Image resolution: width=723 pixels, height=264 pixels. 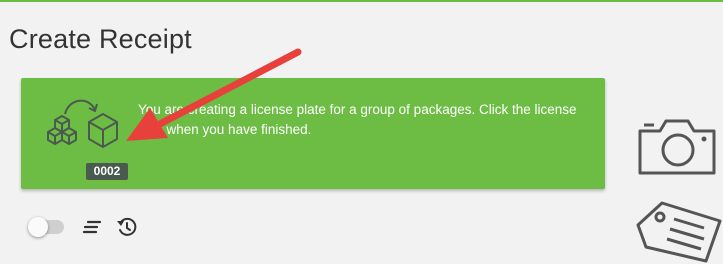 I want to click on camera-icon, so click(x=678, y=146).